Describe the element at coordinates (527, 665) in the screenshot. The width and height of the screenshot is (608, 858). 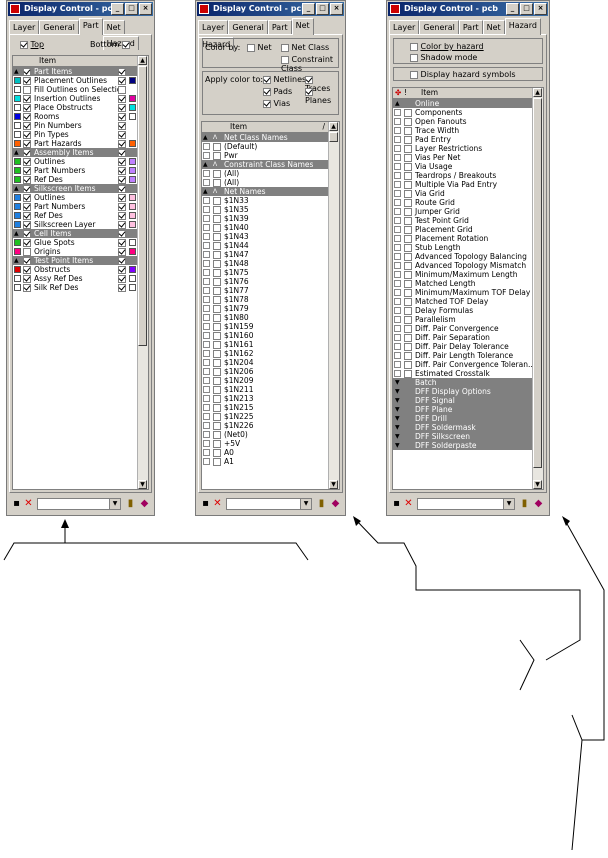
I see `bracket-net` at that location.